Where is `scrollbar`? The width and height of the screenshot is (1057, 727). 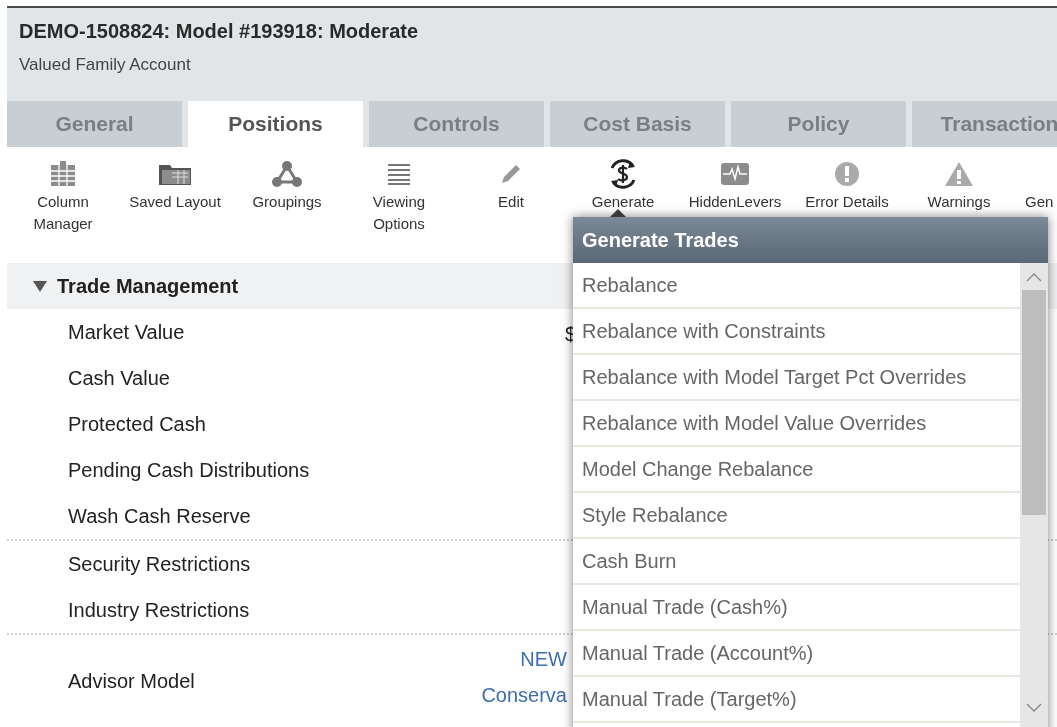 scrollbar is located at coordinates (1034, 495).